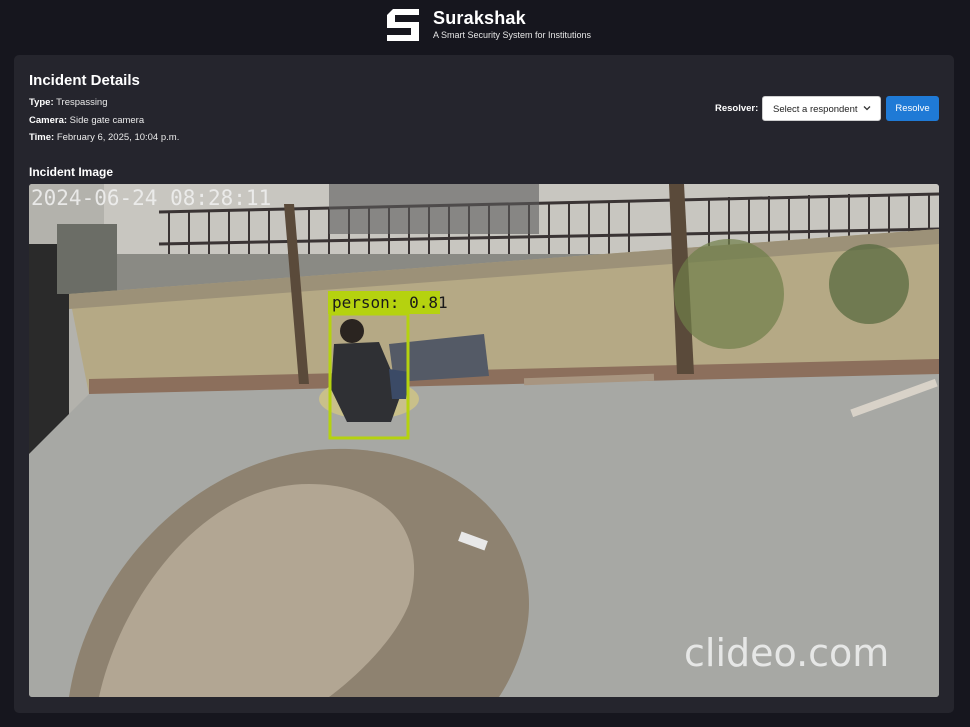  Describe the element at coordinates (737, 108) in the screenshot. I see `resolver-label: Resolver:` at that location.